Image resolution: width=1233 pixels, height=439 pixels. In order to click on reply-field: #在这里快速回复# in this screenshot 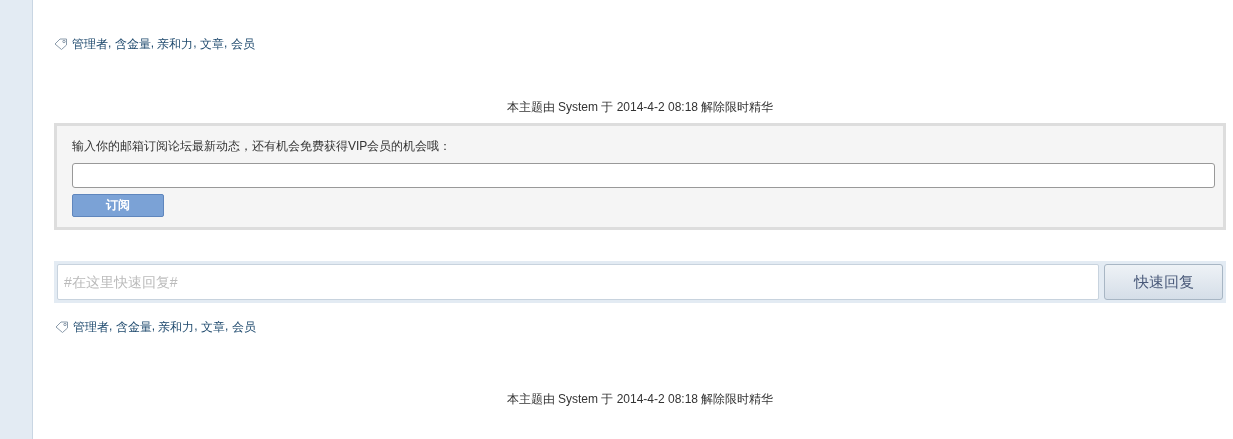, I will do `click(578, 282)`.